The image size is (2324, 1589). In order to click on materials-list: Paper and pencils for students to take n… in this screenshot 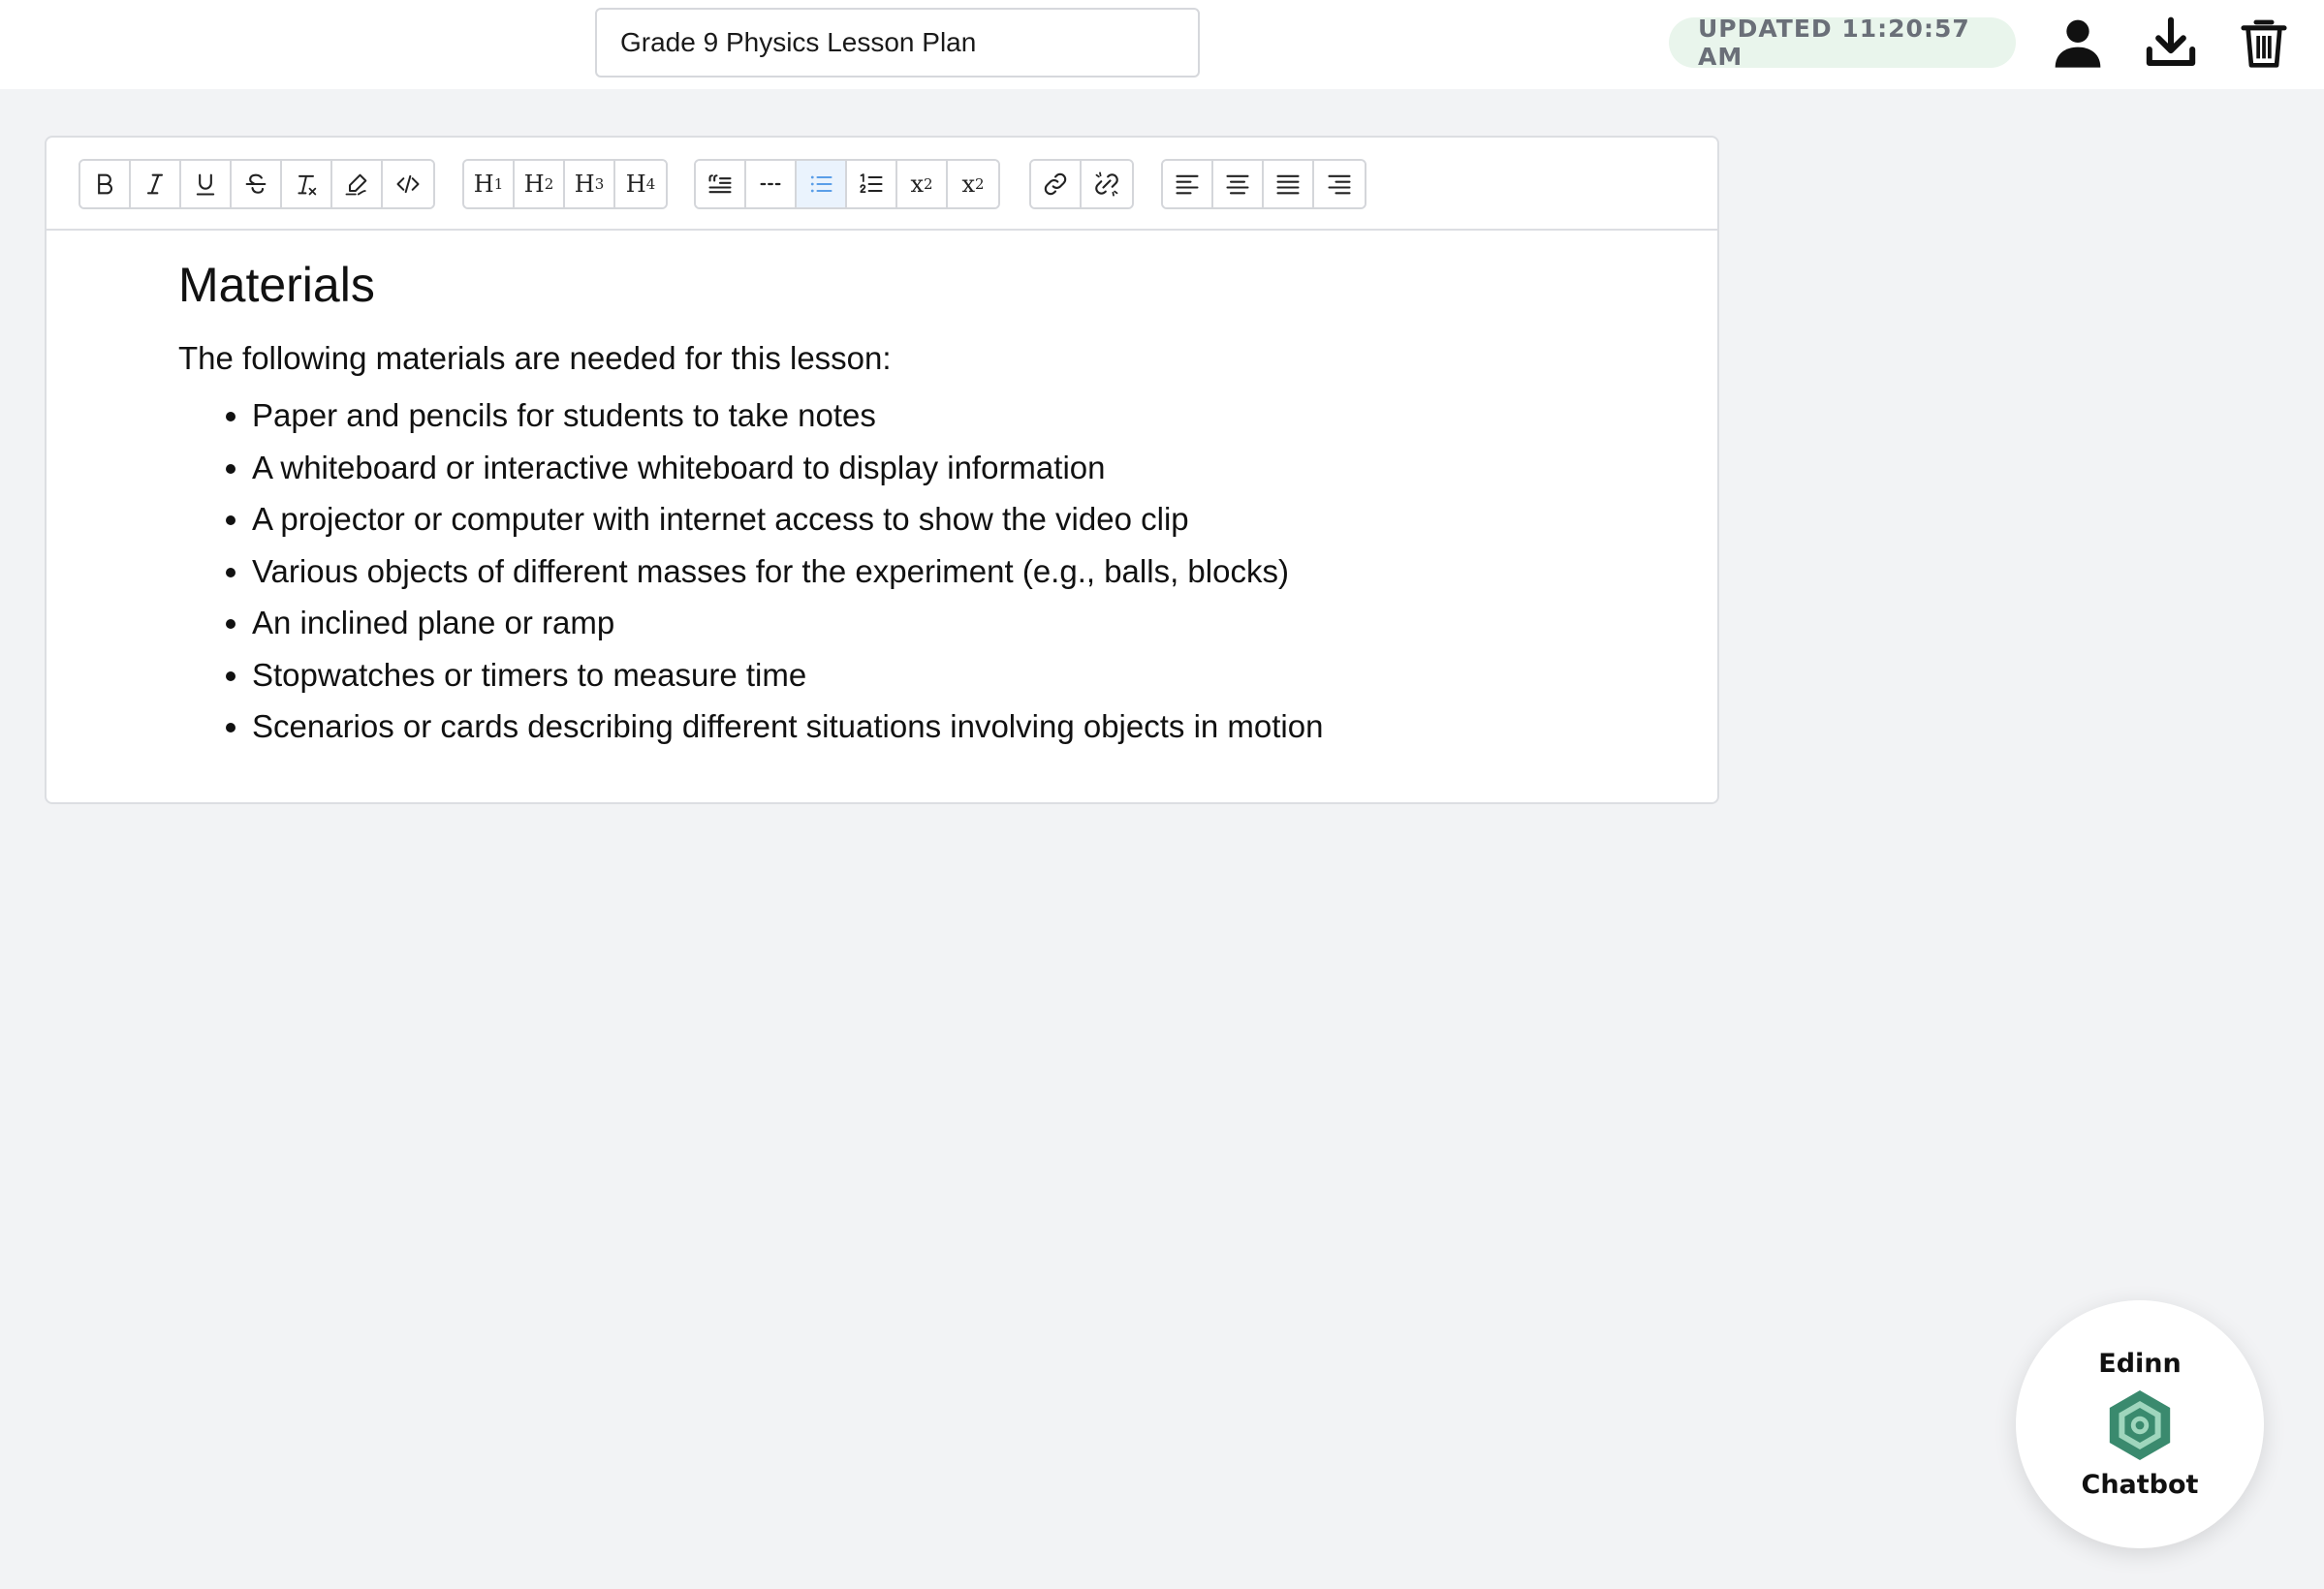, I will do `click(928, 571)`.